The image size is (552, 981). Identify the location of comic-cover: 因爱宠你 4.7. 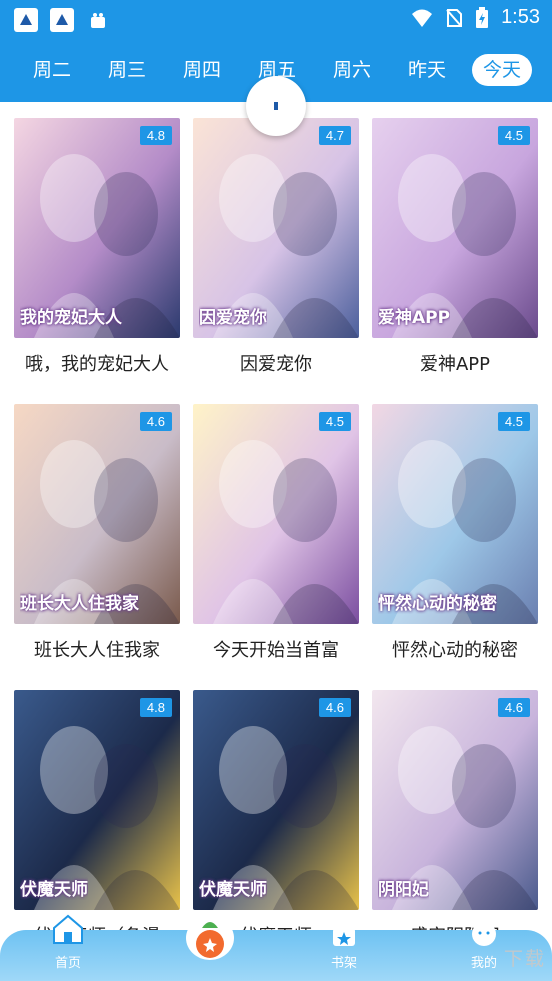
(276, 228).